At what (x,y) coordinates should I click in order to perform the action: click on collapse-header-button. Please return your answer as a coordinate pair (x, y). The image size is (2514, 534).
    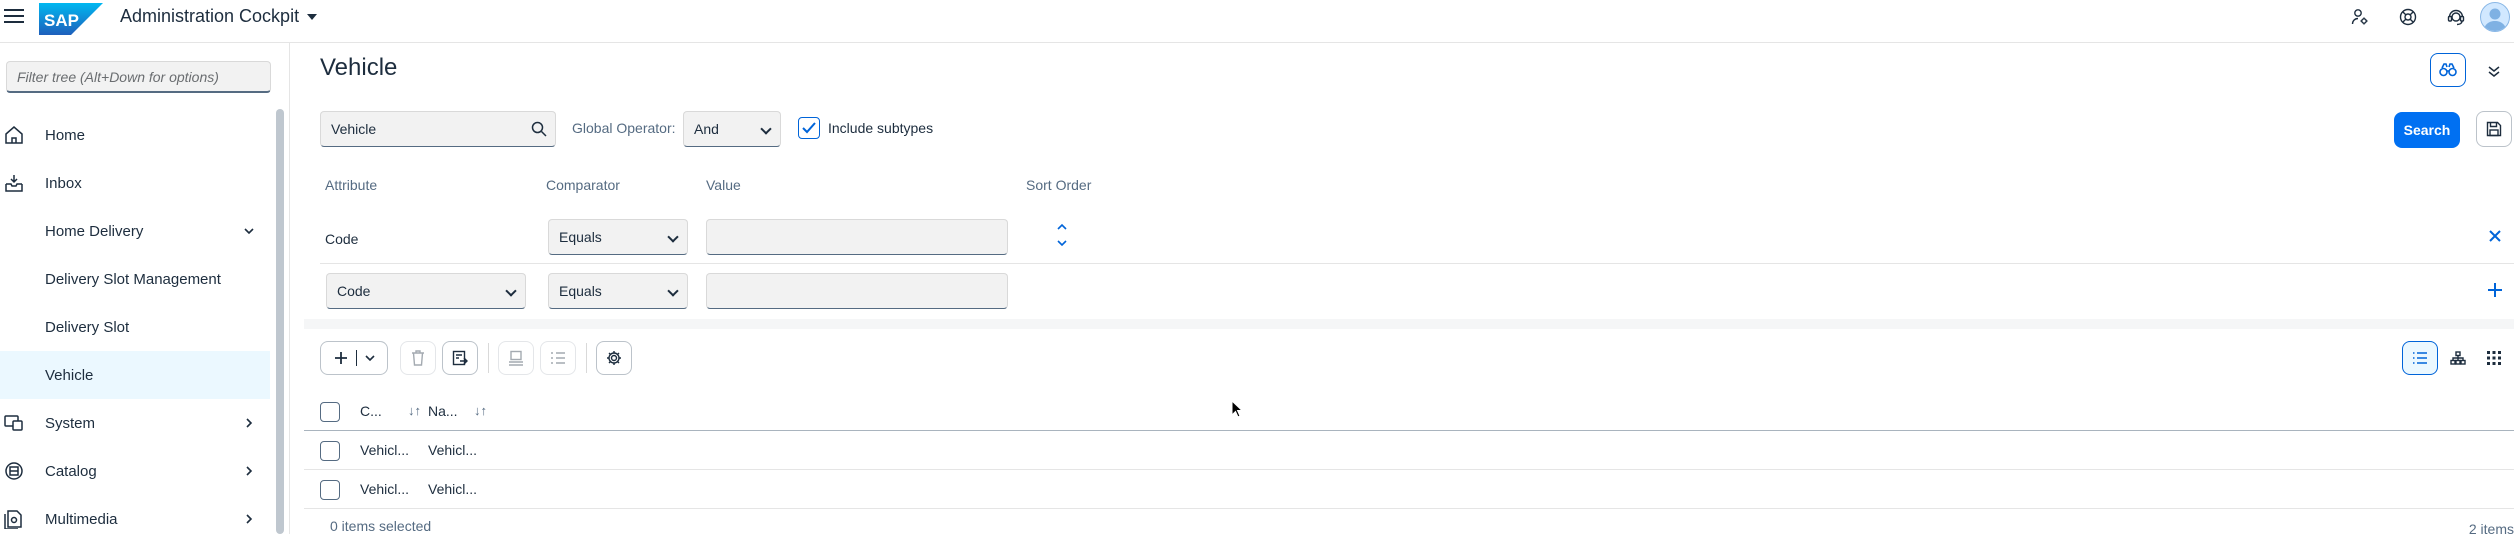
    Looking at the image, I should click on (2494, 71).